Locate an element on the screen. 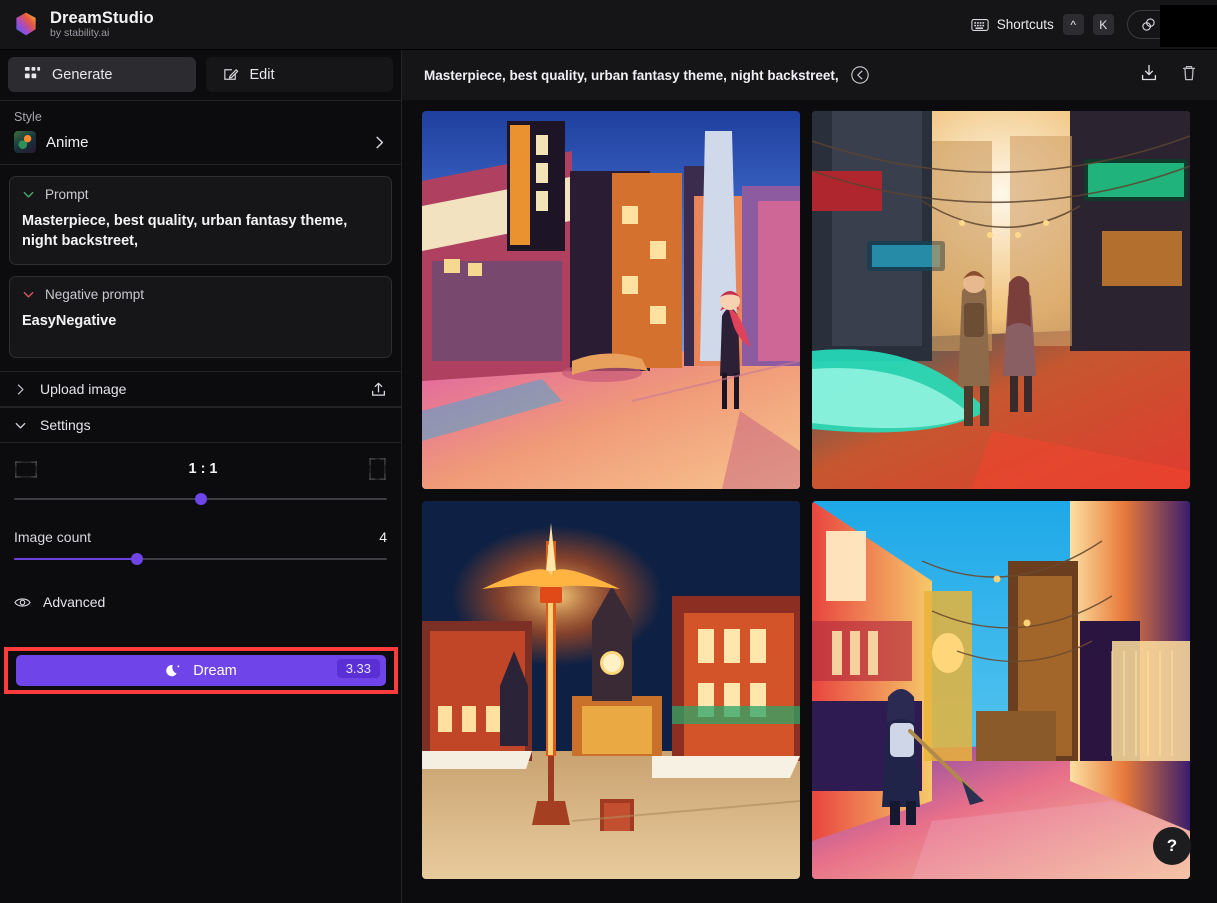 This screenshot has width=1217, height=903. dream-button: Dream 3.33 is located at coordinates (201, 670).